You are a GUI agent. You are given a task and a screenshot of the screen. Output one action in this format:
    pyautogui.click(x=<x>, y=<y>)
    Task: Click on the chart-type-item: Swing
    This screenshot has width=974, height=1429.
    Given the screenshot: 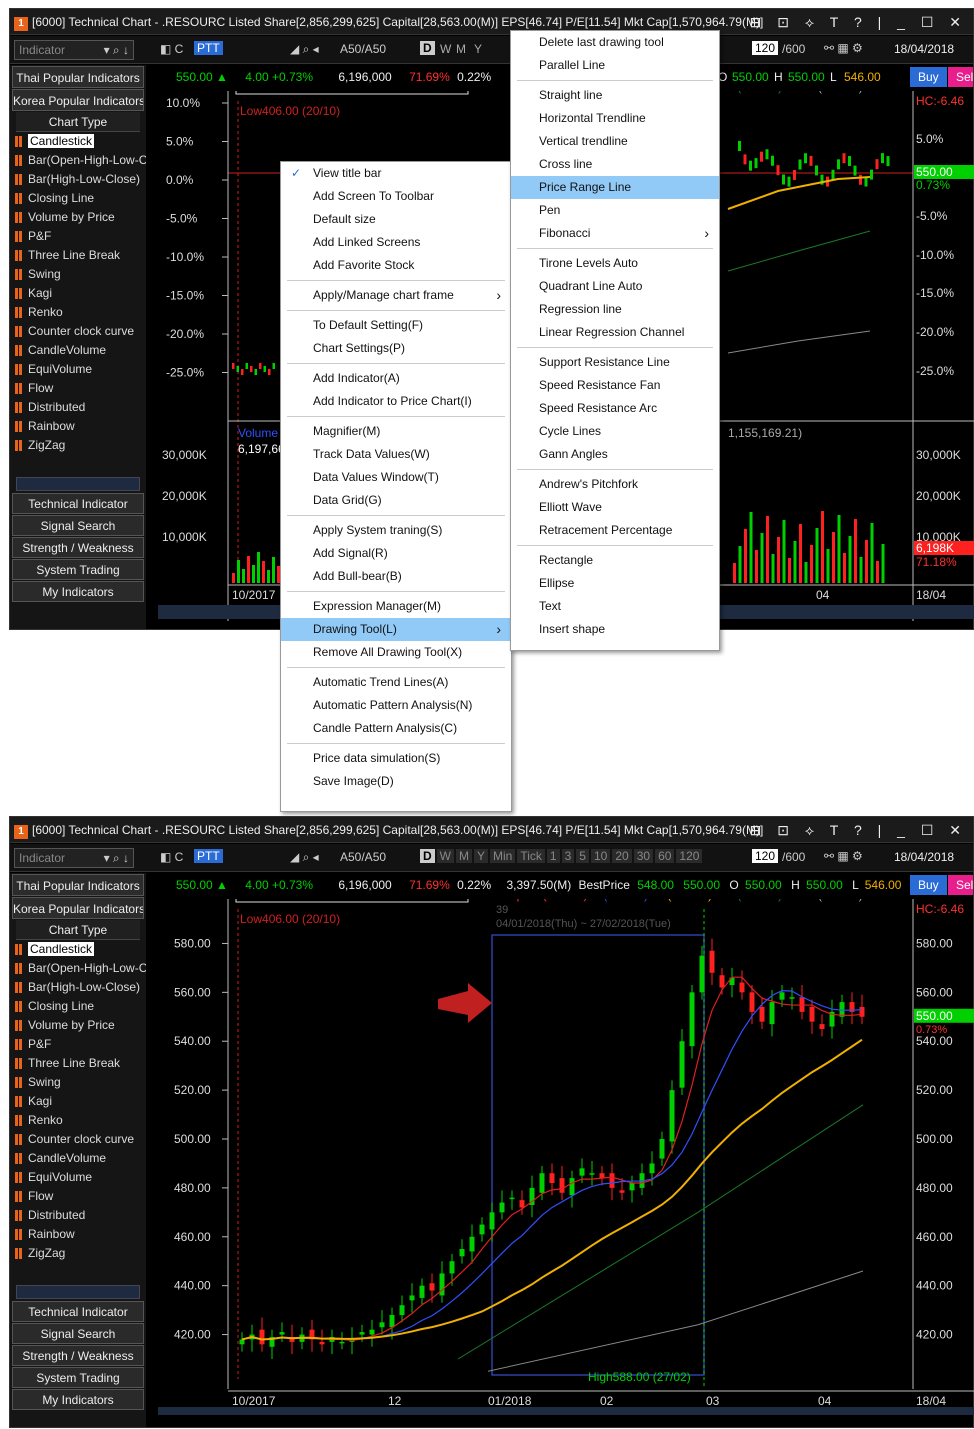 What is the action you would take?
    pyautogui.click(x=78, y=274)
    